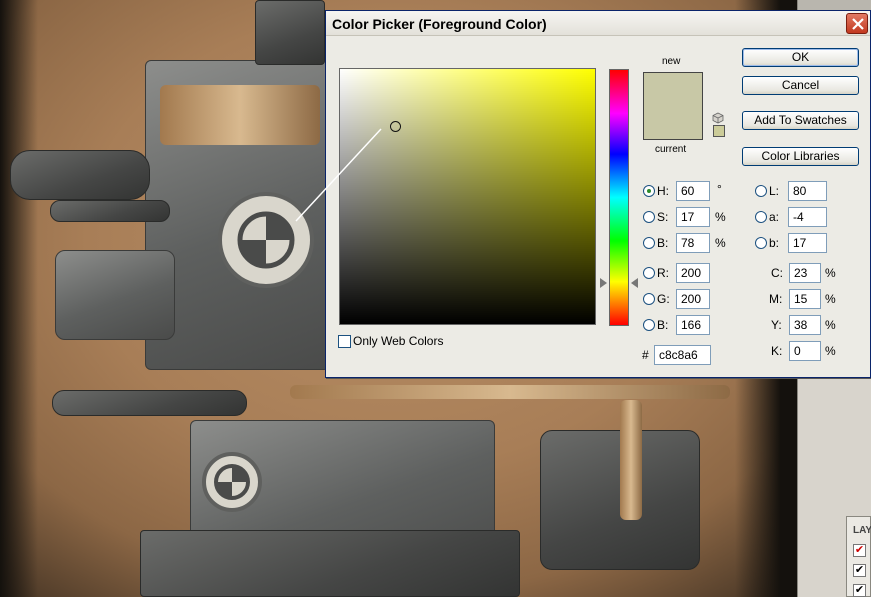  Describe the element at coordinates (671, 61) in the screenshot. I see `new-color-label: new` at that location.